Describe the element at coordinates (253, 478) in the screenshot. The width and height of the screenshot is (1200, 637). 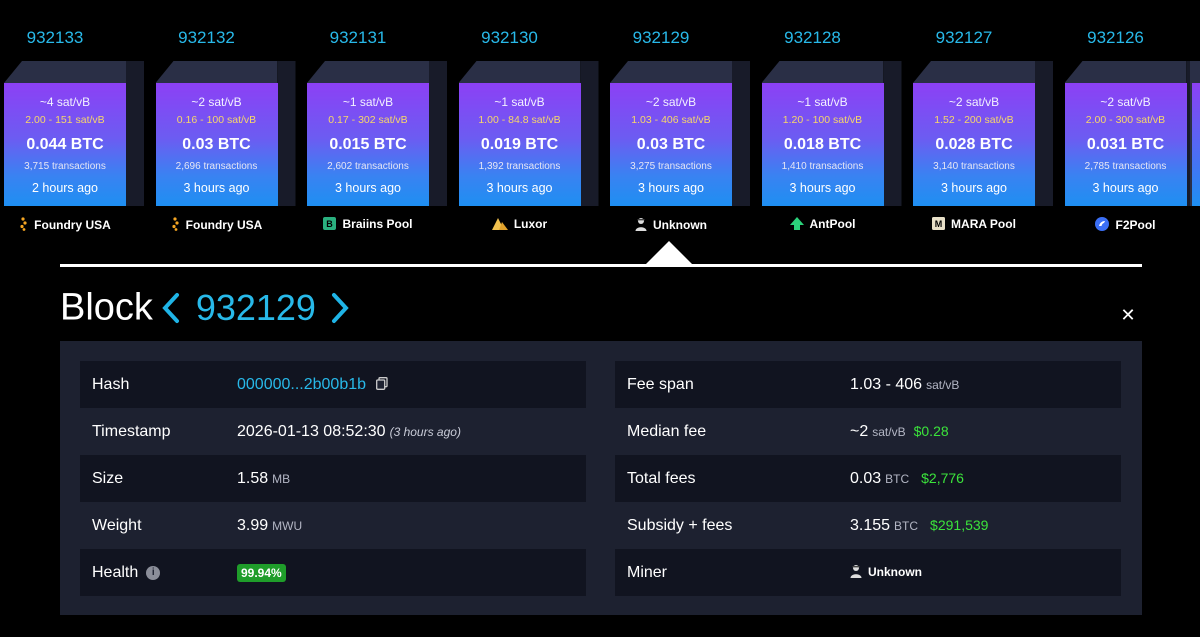
I see `size-value: 1.58` at that location.